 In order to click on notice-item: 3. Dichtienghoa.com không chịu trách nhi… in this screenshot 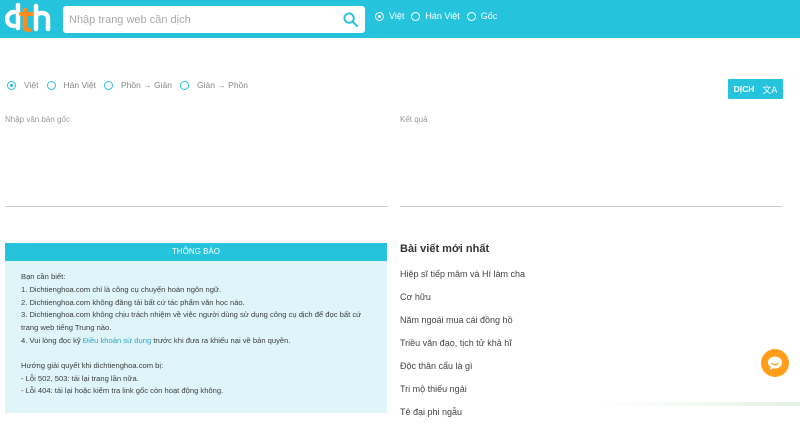, I will do `click(191, 315)`.